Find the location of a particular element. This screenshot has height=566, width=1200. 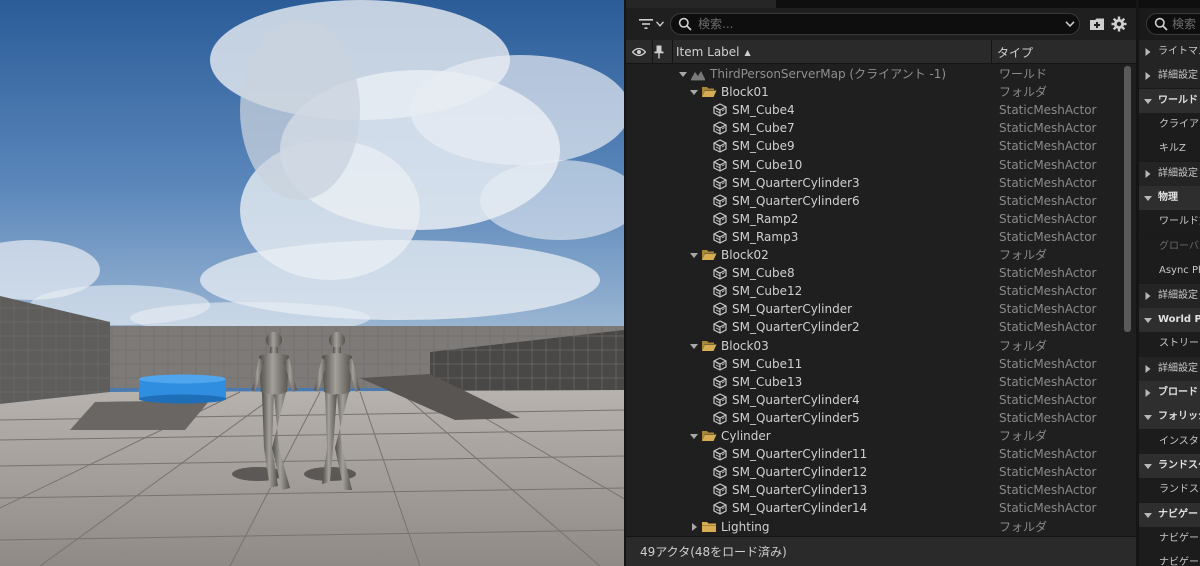

actor-row: SM_Cube4 StaticMeshActor is located at coordinates (874, 110).